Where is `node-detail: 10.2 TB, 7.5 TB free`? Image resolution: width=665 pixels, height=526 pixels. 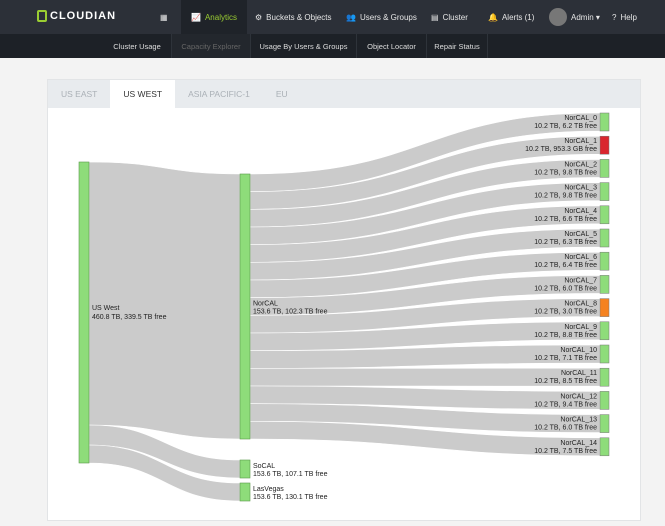 node-detail: 10.2 TB, 7.5 TB free is located at coordinates (565, 451).